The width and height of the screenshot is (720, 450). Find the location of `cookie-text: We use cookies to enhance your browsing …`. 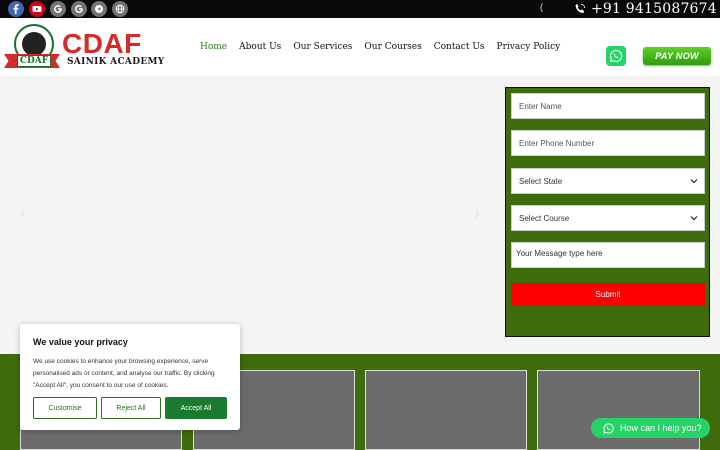

cookie-text: We use cookies to enhance your browsing … is located at coordinates (124, 373).